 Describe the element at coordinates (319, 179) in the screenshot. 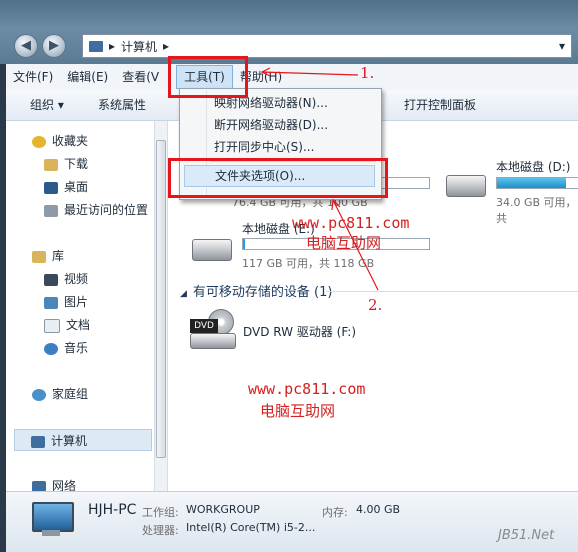

I see `annotation-arrows` at that location.